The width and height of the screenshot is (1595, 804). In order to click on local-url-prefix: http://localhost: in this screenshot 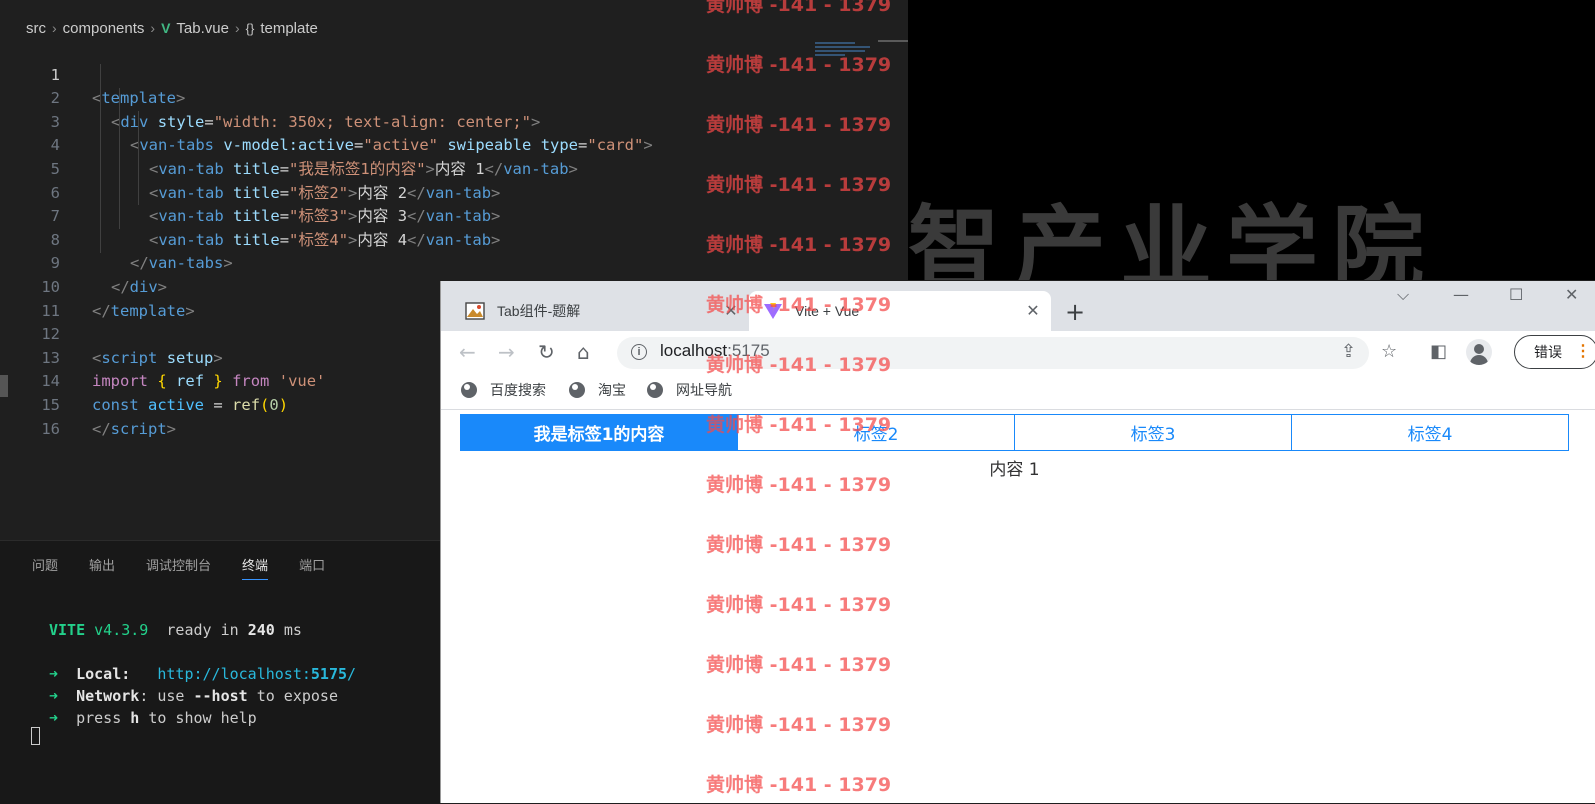, I will do `click(234, 674)`.